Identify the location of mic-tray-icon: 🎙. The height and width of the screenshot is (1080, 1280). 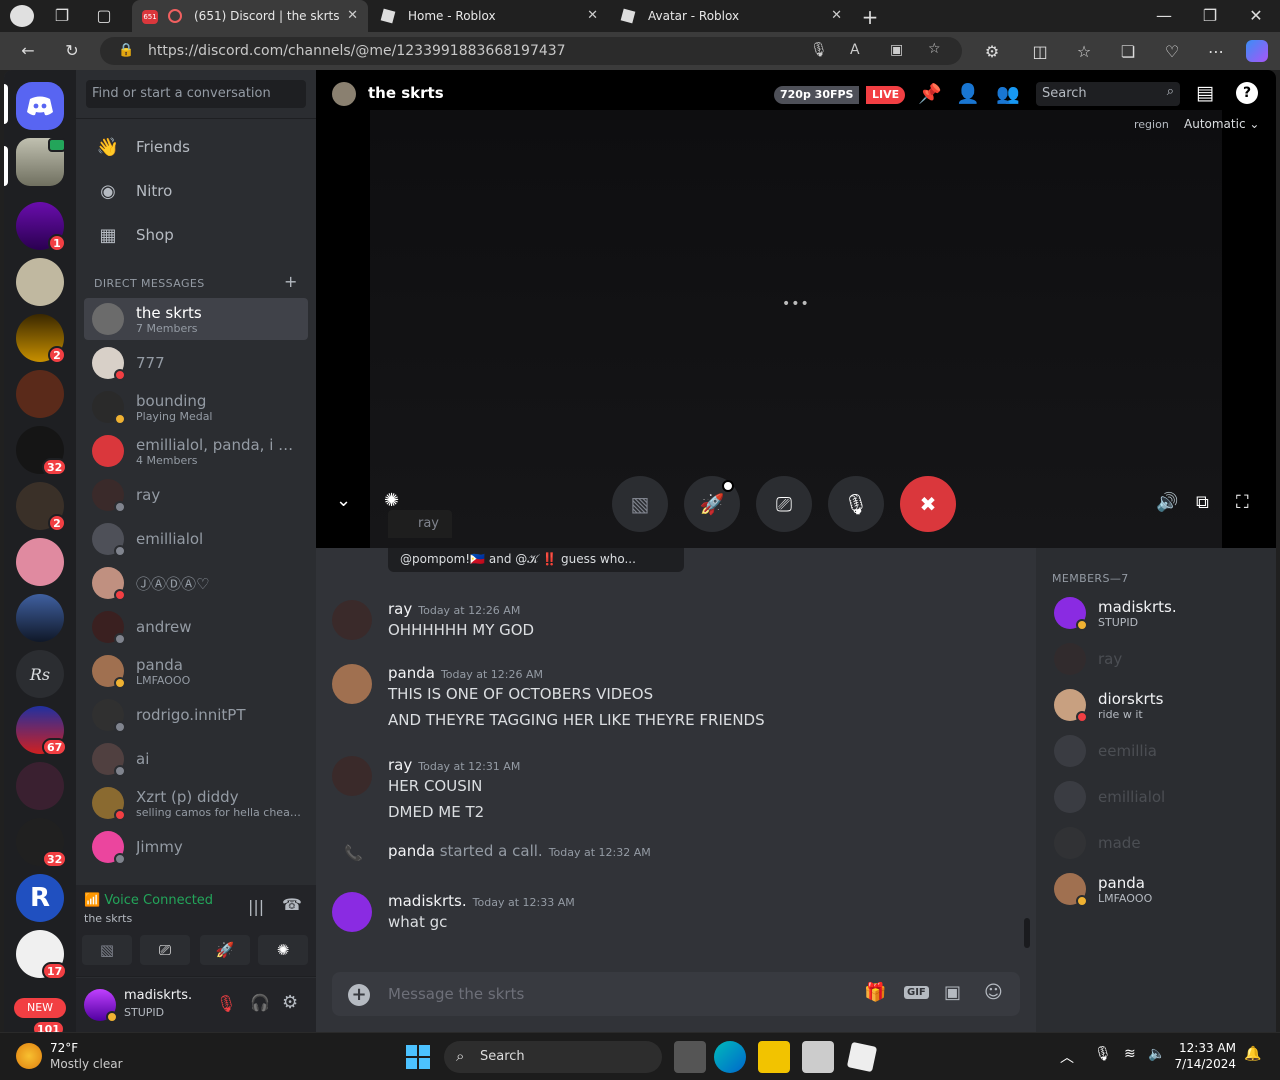
(1103, 1054).